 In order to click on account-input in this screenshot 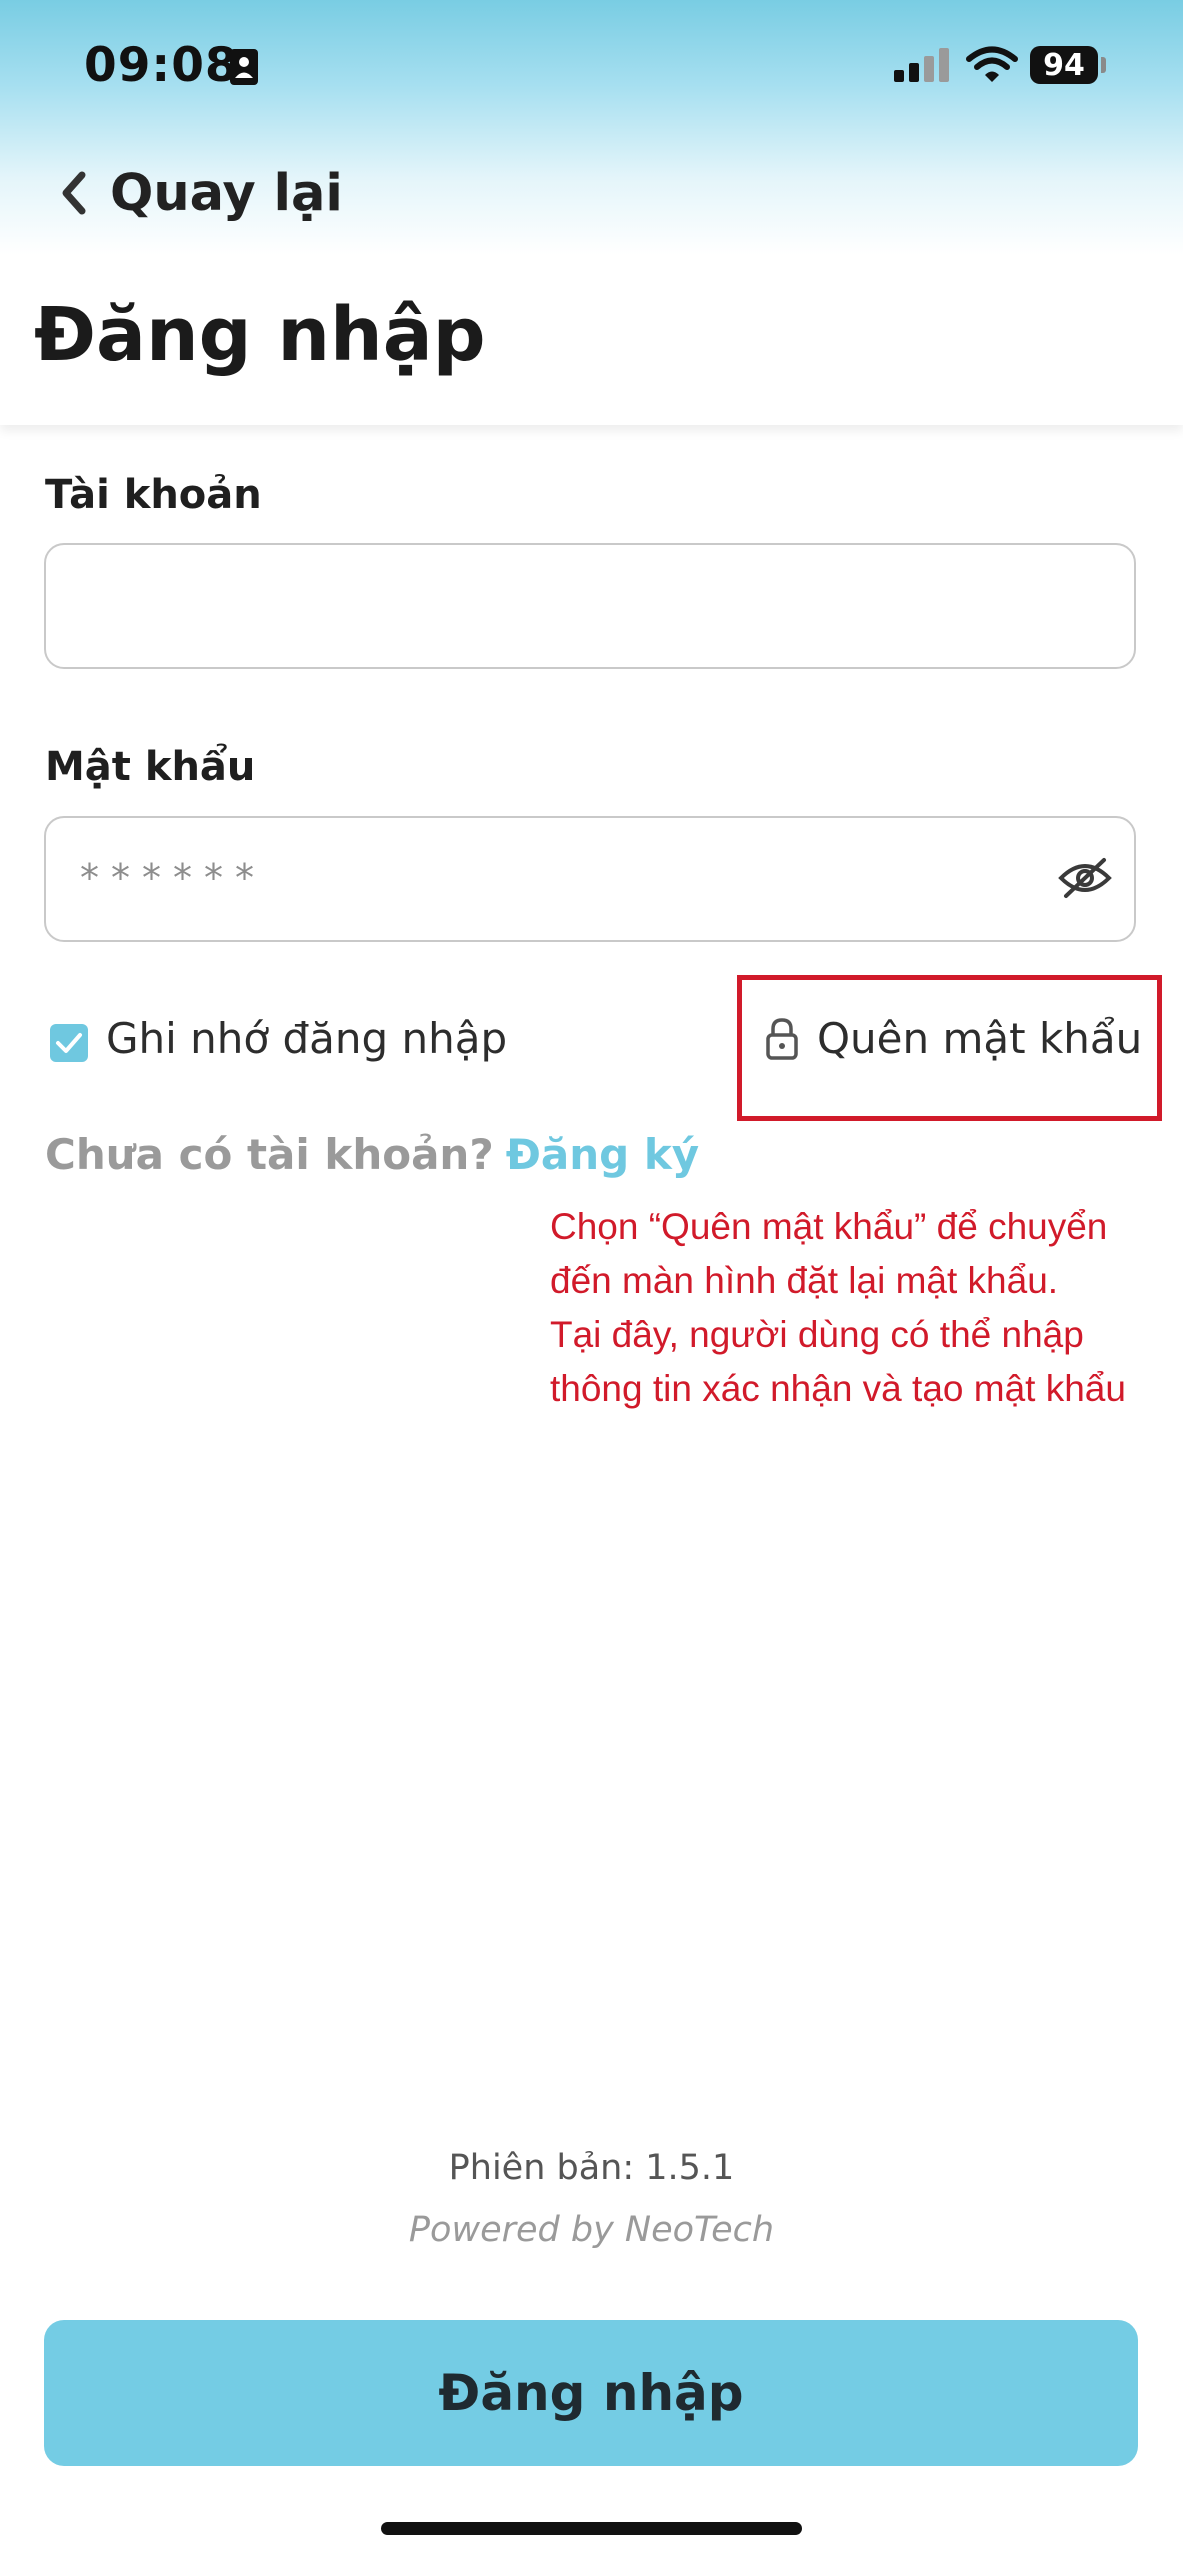, I will do `click(590, 606)`.